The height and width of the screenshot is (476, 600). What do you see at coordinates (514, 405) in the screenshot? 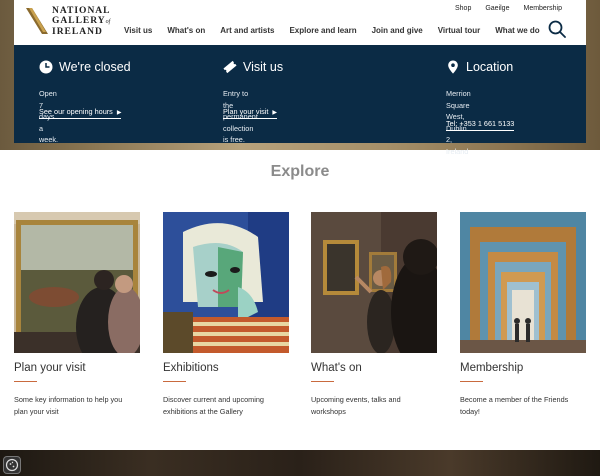
I see `card-description: Become a member of the Friends today!` at bounding box center [514, 405].